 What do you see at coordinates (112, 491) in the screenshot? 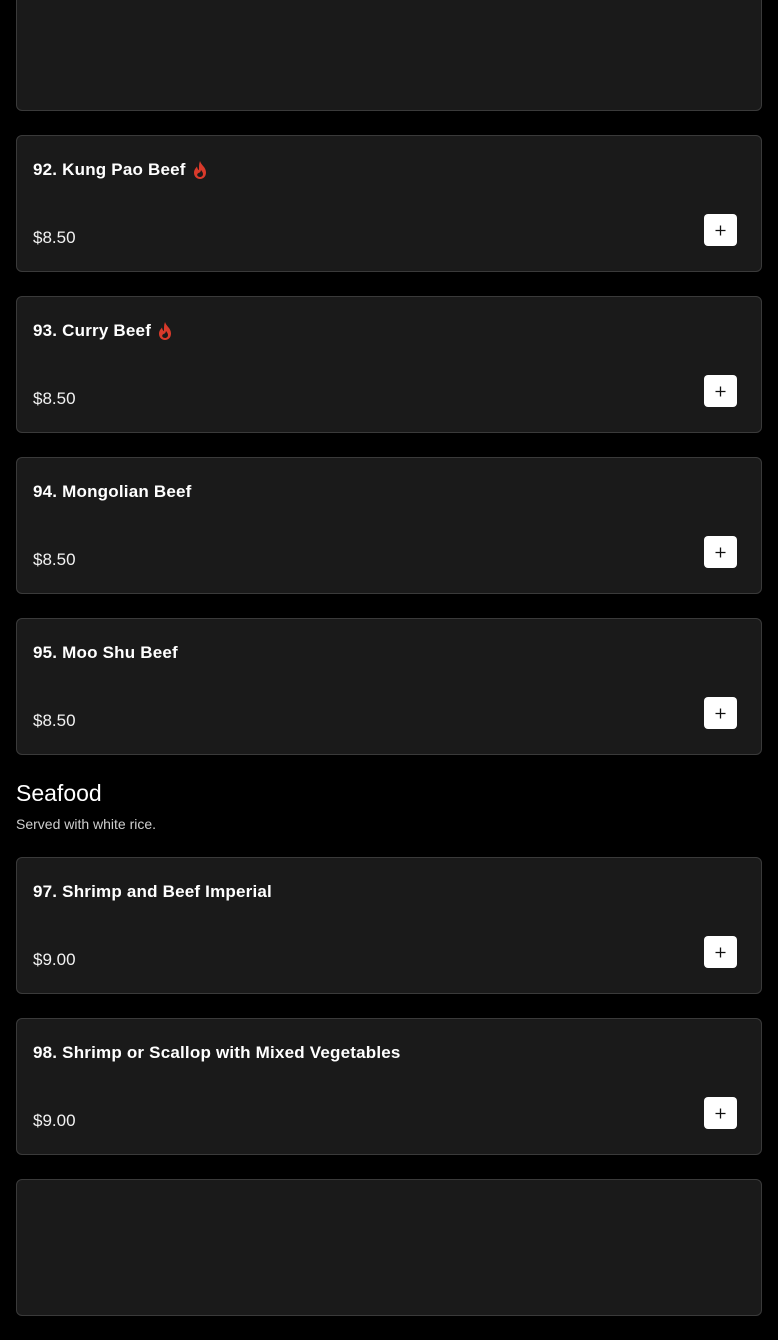
I see `menu-item-title: 94. Mongolian Beef` at bounding box center [112, 491].